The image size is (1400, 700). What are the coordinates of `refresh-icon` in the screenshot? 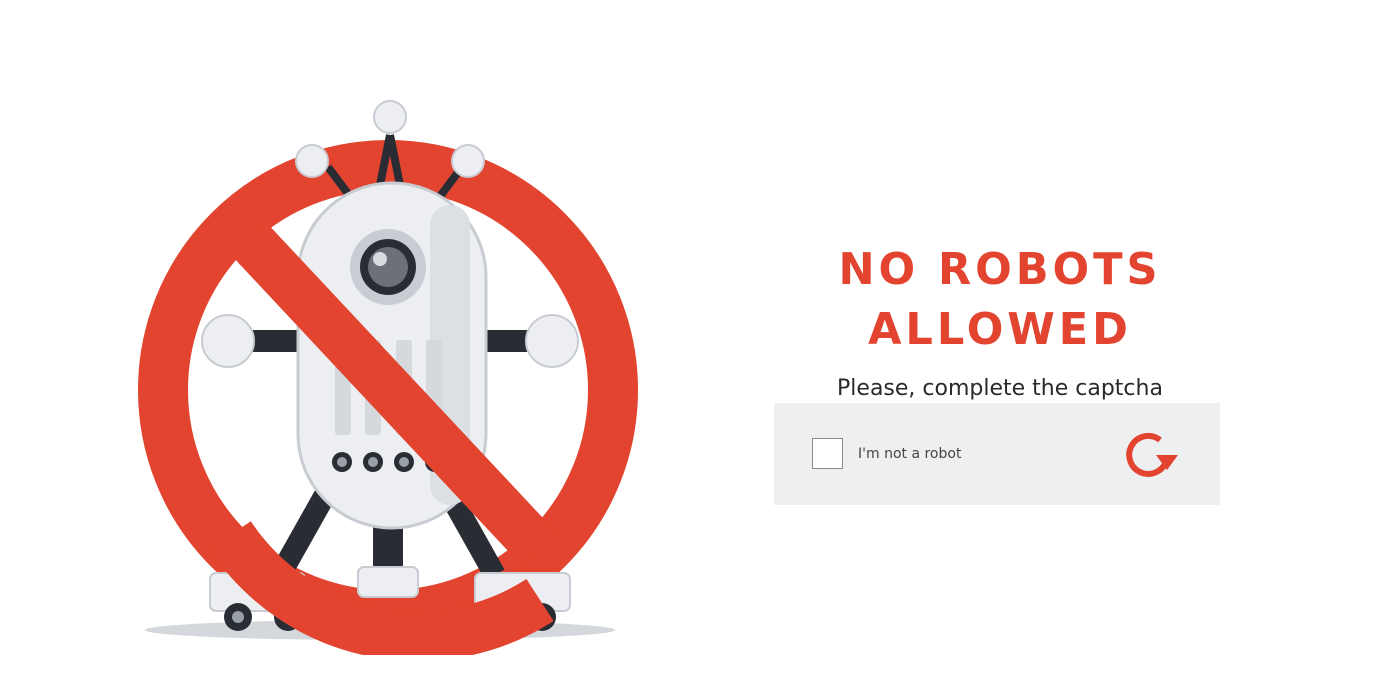 It's located at (1152, 455).